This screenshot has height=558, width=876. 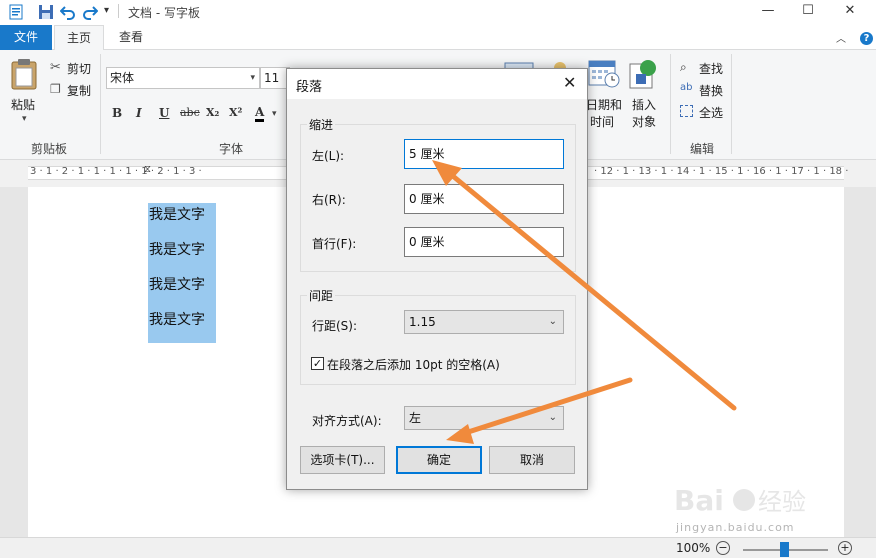 What do you see at coordinates (845, 548) in the screenshot?
I see `zoom-in-button: +` at bounding box center [845, 548].